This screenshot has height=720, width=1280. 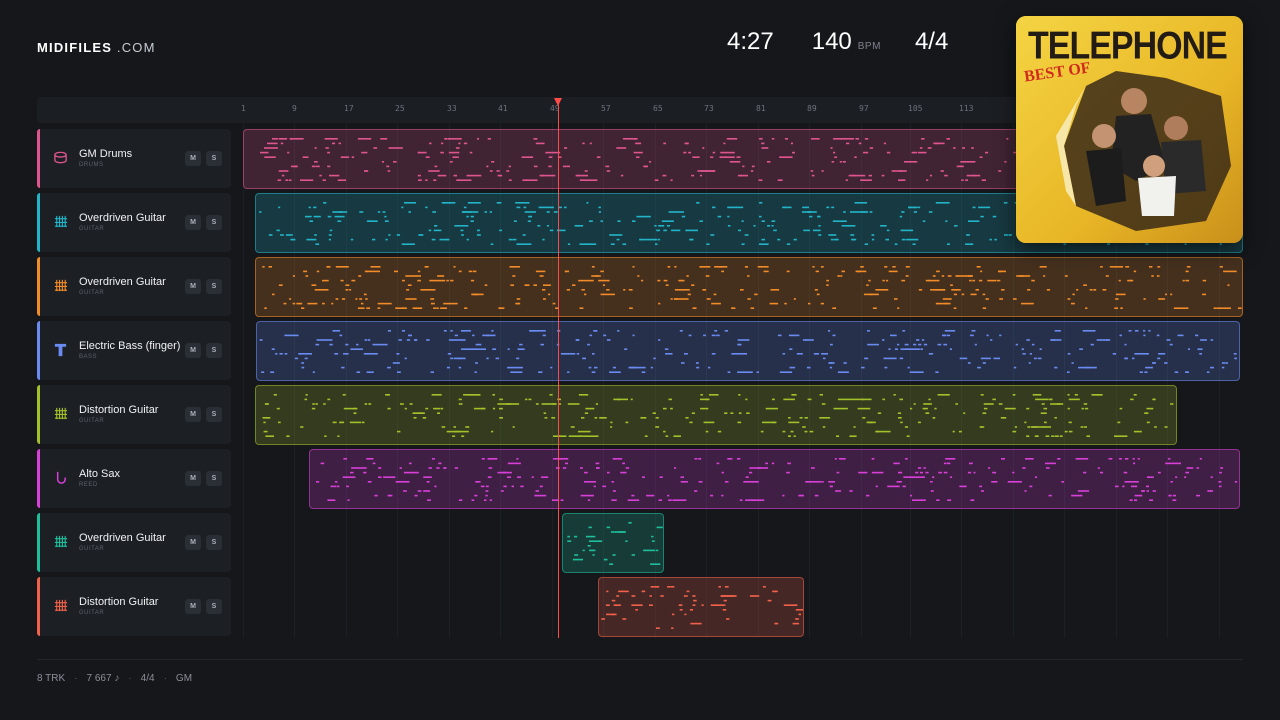 I want to click on track-header-gm-drums: GM Drums DRUMS M S, so click(x=134, y=158).